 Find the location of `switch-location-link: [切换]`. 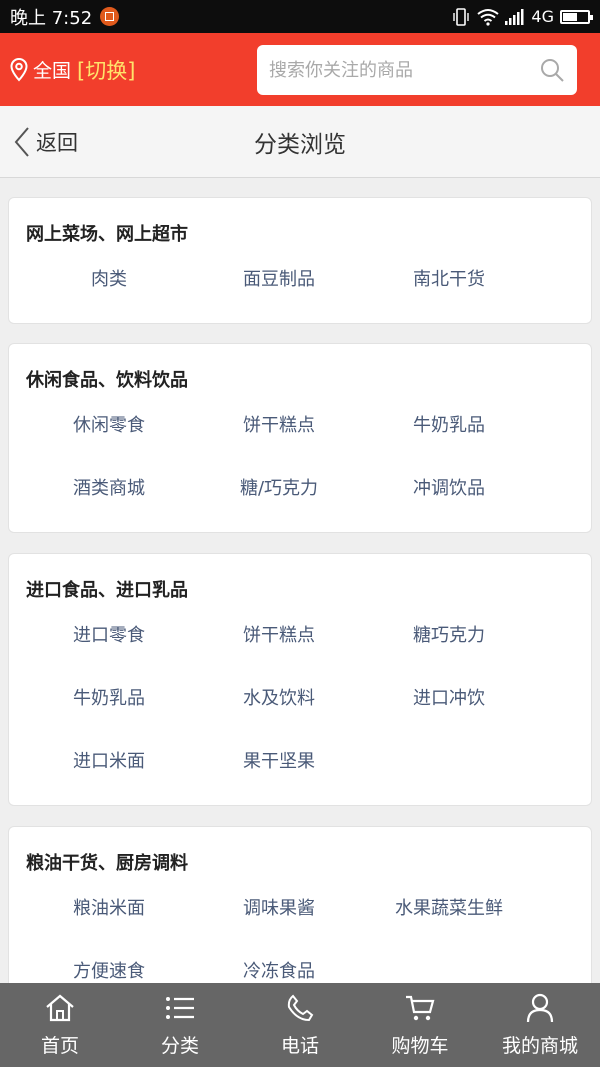

switch-location-link: [切换] is located at coordinates (106, 70).